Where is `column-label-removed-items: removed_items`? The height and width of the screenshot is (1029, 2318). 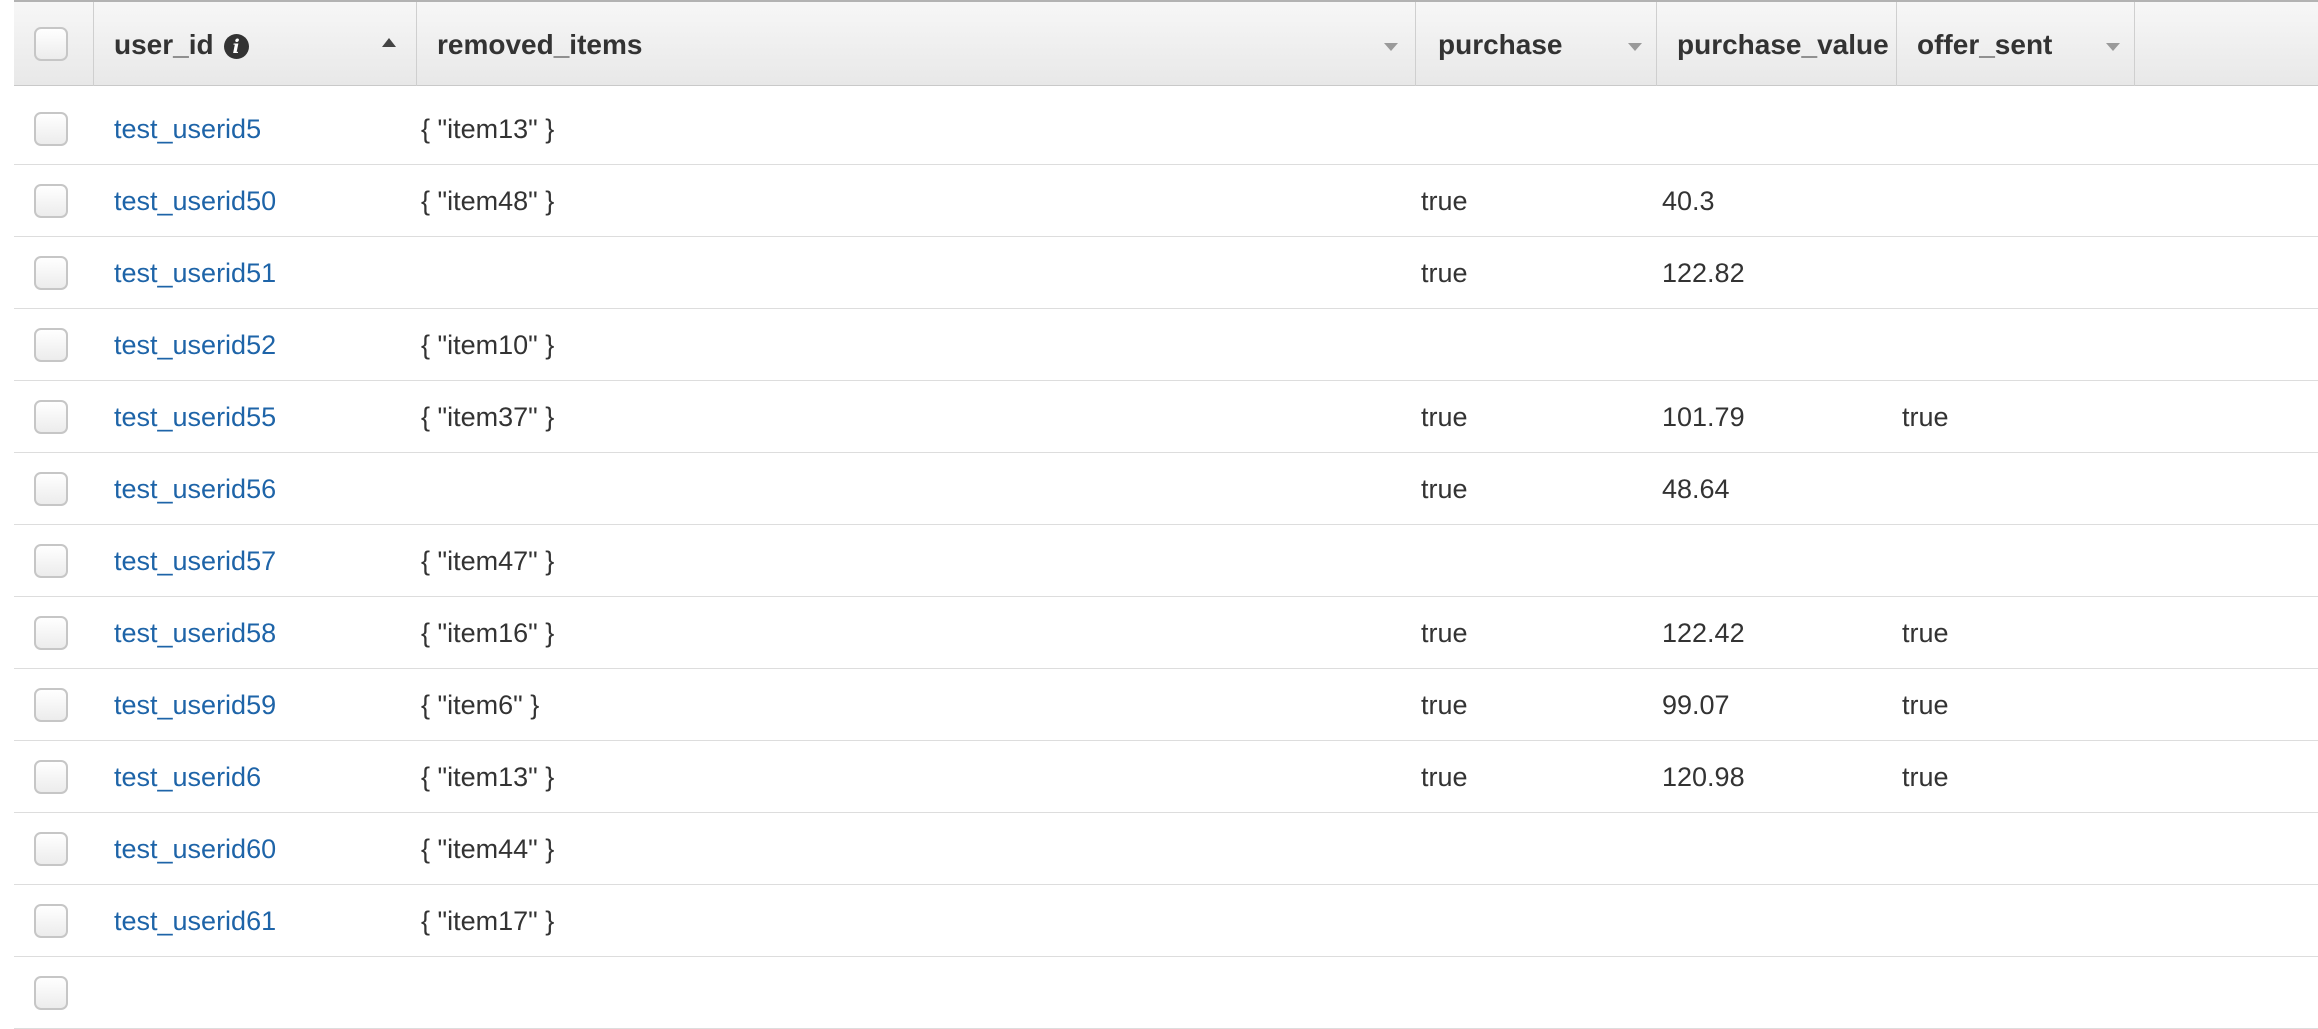 column-label-removed-items: removed_items is located at coordinates (540, 44).